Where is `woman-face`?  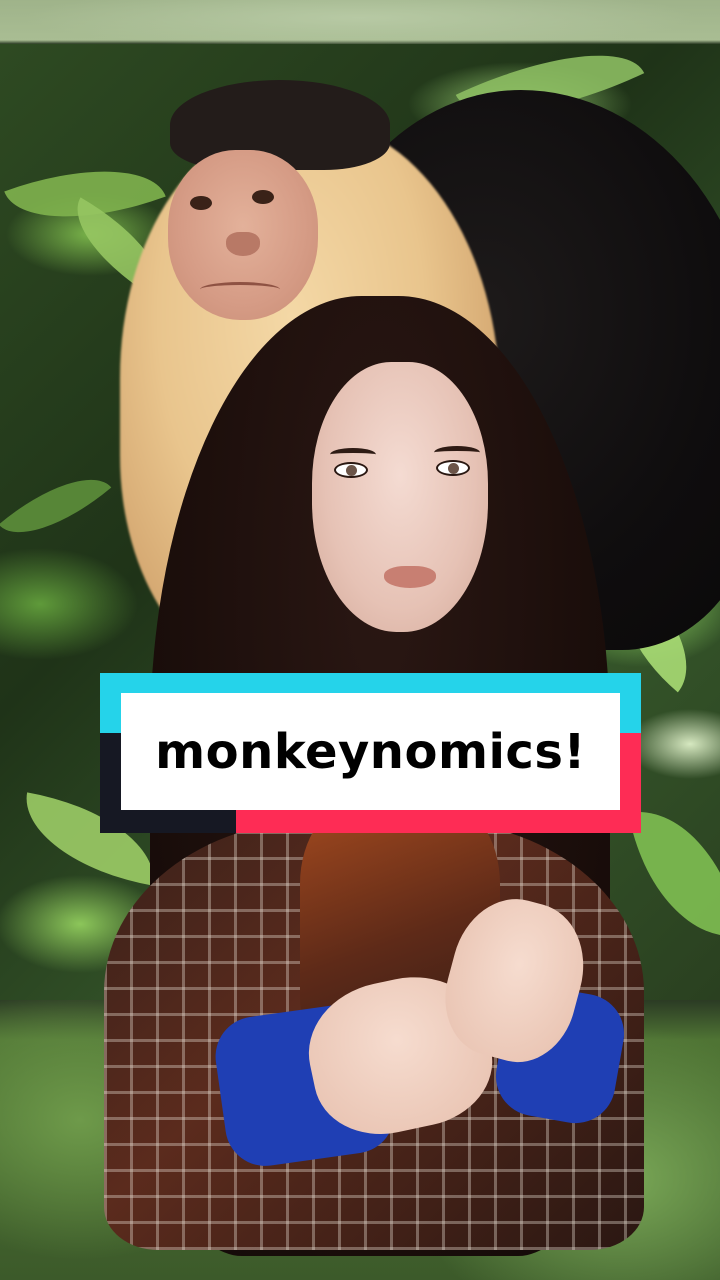
woman-face is located at coordinates (400, 497).